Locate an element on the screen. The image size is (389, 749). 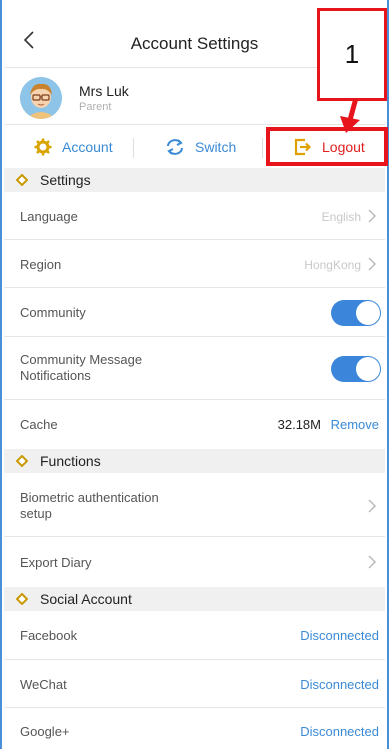
avatar-illustration-icon is located at coordinates (41, 98).